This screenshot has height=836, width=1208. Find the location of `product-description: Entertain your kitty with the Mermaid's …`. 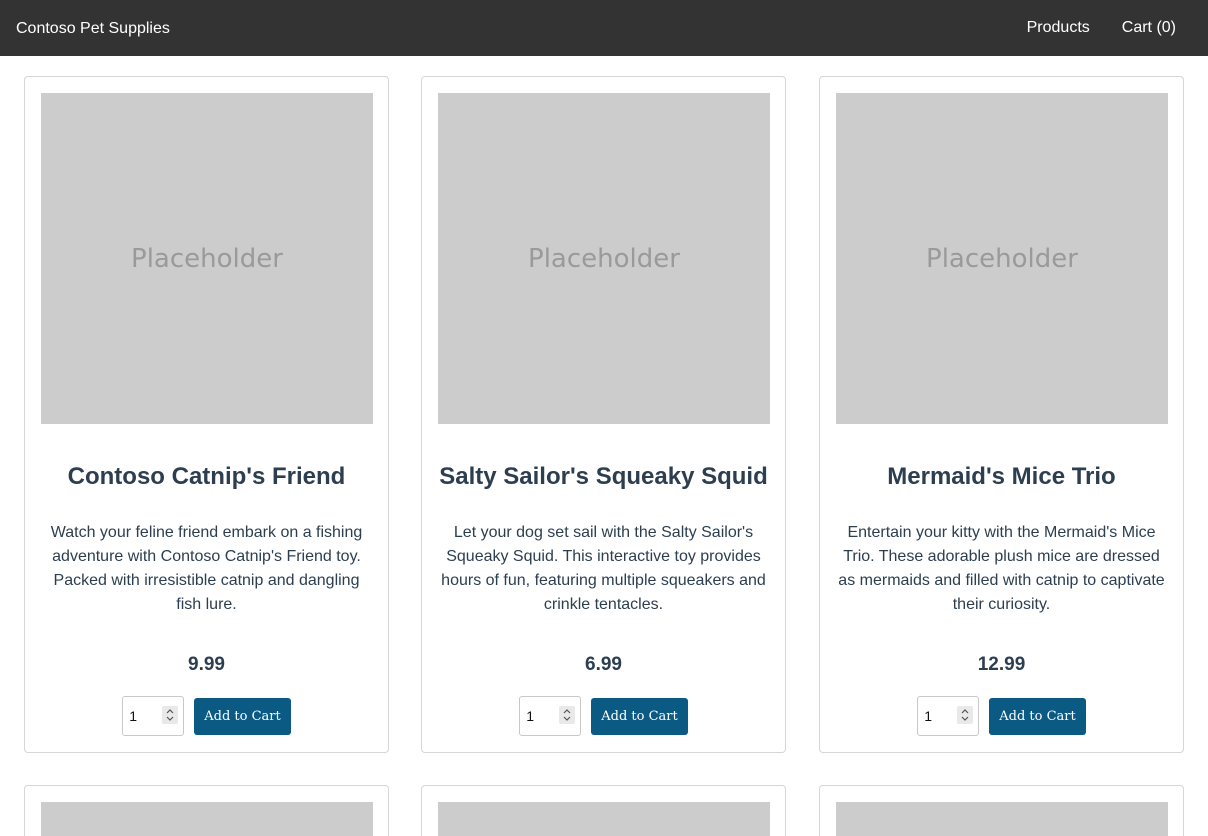

product-description: Entertain your kitty with the Mermaid's … is located at coordinates (1001, 568).